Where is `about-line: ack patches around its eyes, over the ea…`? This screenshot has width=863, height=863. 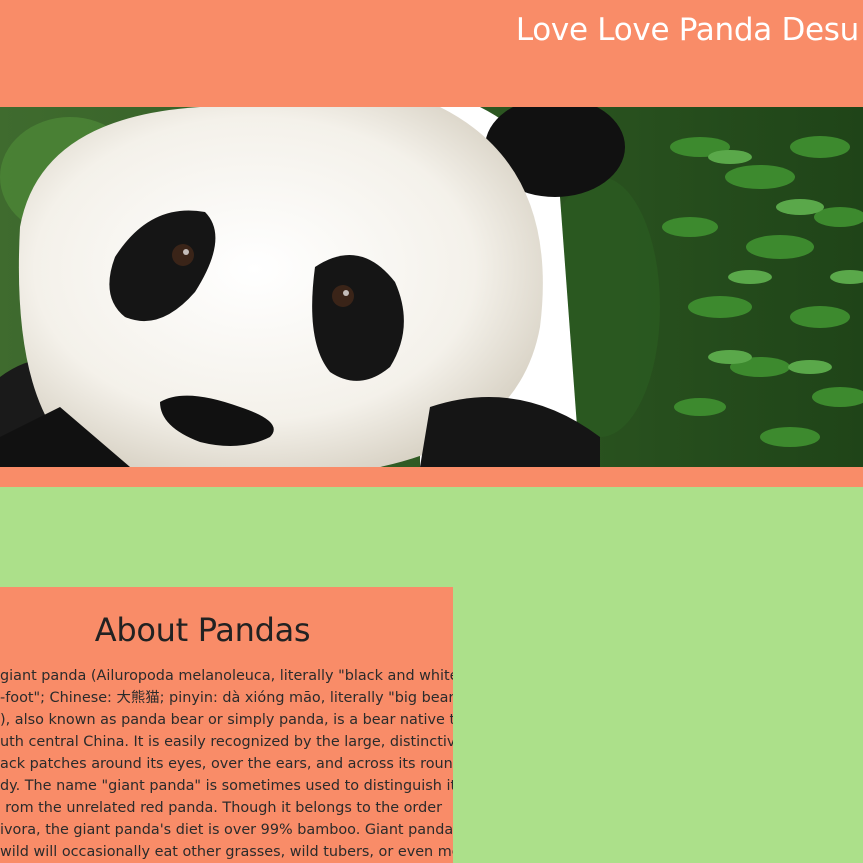 about-line: ack patches around its eyes, over the ea… is located at coordinates (226, 764).